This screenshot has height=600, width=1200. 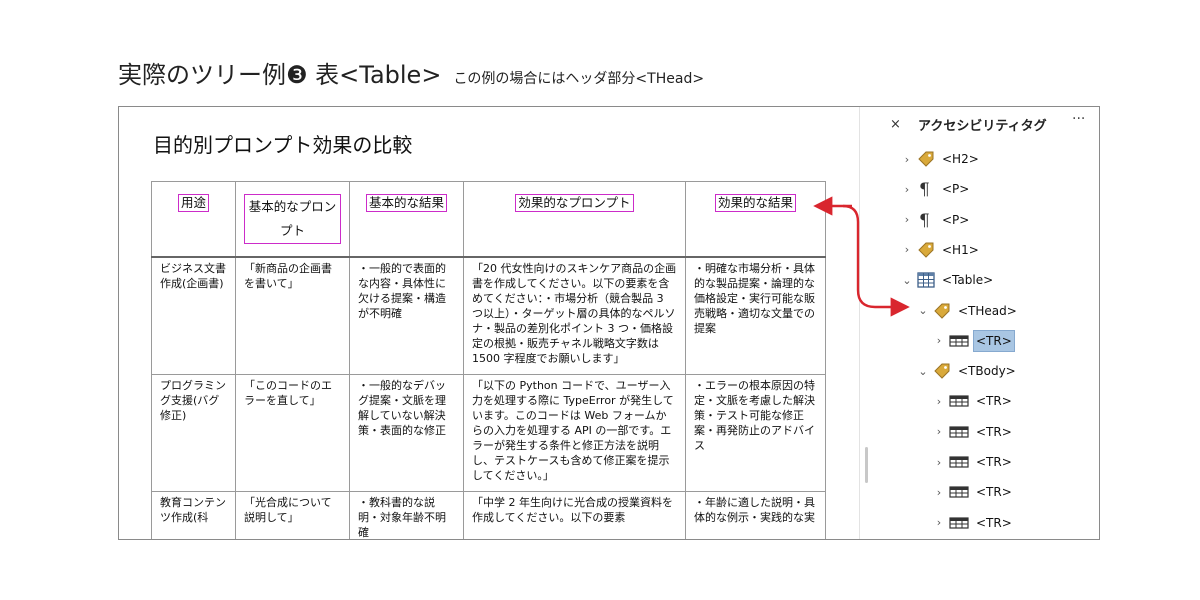 I want to click on tree-item: › <H2>, so click(x=941, y=159).